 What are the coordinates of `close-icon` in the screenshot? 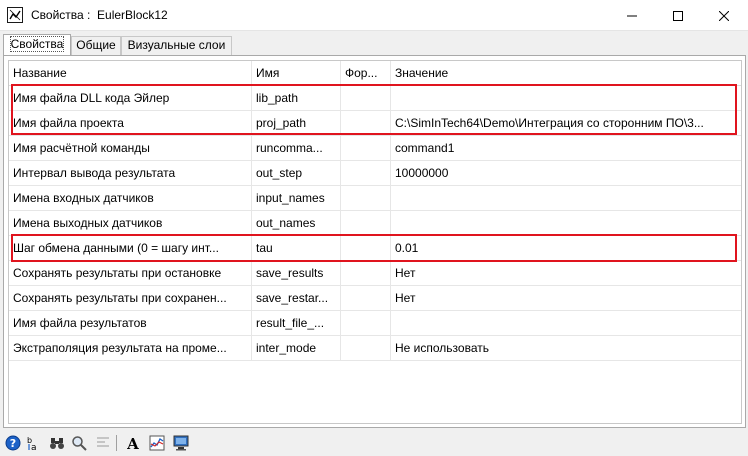 It's located at (724, 15).